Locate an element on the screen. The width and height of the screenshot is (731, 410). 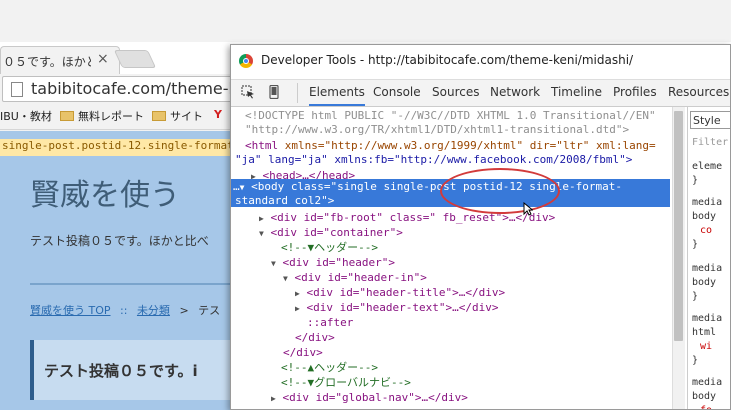
tab-timeline: Timeline is located at coordinates (576, 92).